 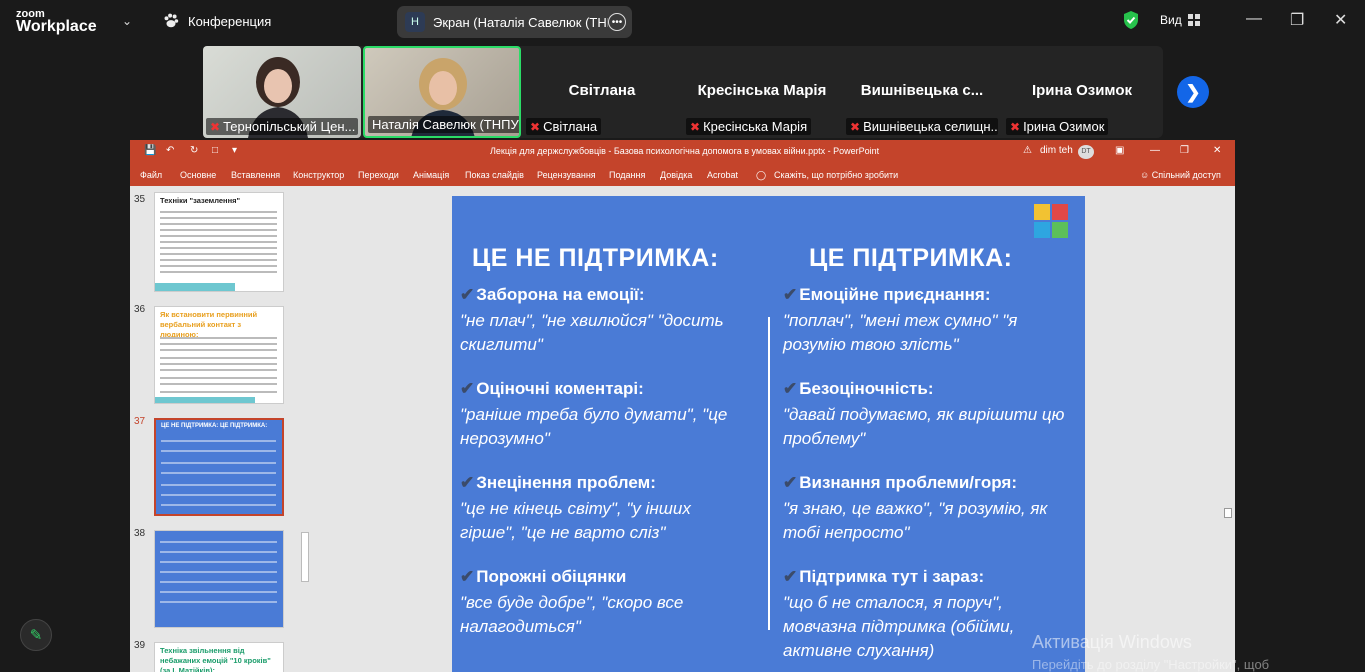 What do you see at coordinates (150, 150) in the screenshot?
I see `save-icon: 💾` at bounding box center [150, 150].